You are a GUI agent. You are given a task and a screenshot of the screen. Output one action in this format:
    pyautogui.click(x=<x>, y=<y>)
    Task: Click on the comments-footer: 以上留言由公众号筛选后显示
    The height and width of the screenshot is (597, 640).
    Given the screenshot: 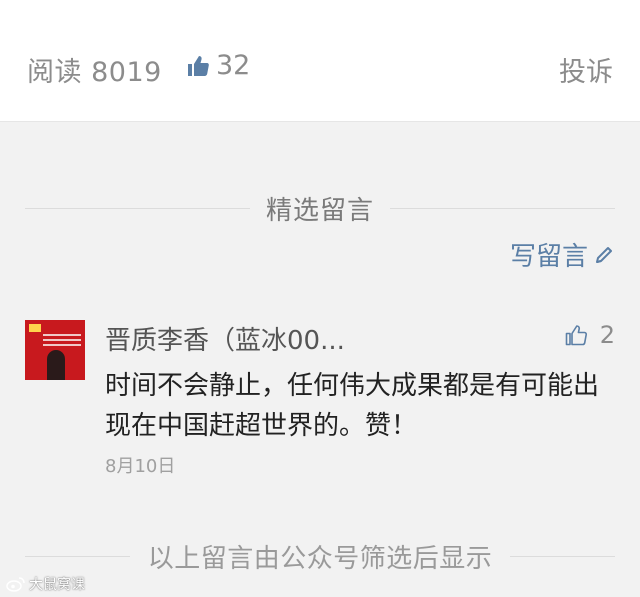 What is the action you would take?
    pyautogui.click(x=320, y=556)
    